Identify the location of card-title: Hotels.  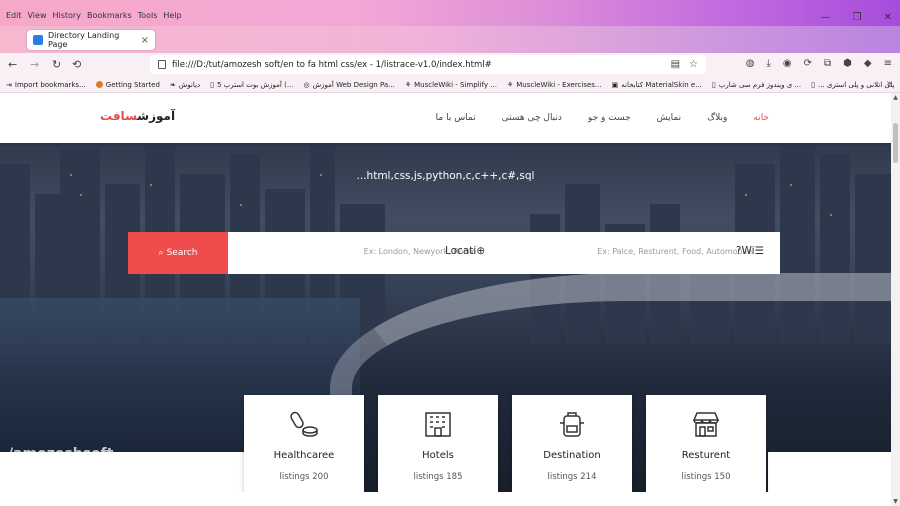
(438, 455).